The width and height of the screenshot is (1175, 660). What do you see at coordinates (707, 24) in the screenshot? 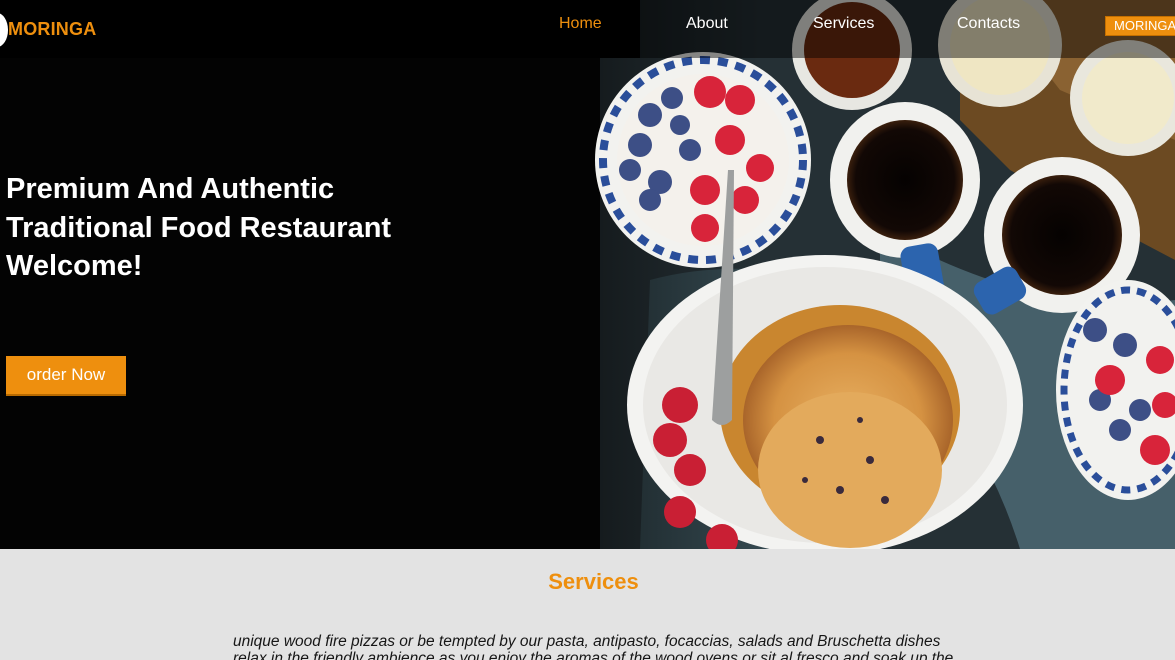
I see `nav-link-about: About` at bounding box center [707, 24].